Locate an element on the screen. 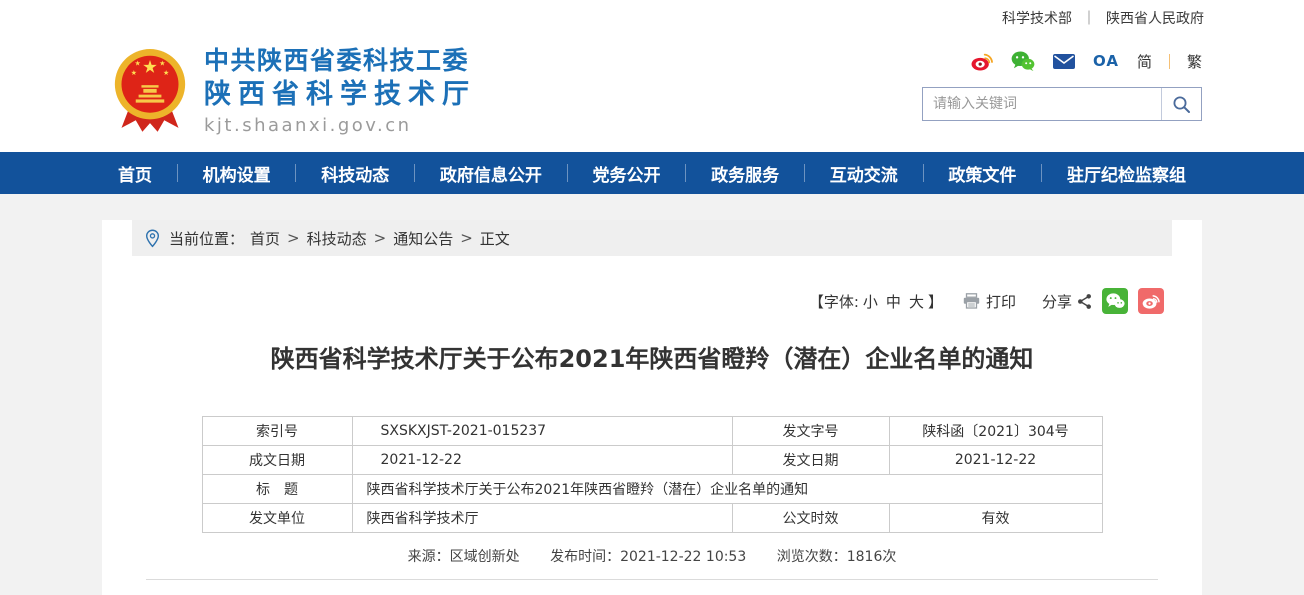 The image size is (1304, 595). org-name-line1: 中共陕西省委科技工委 is located at coordinates (337, 60).